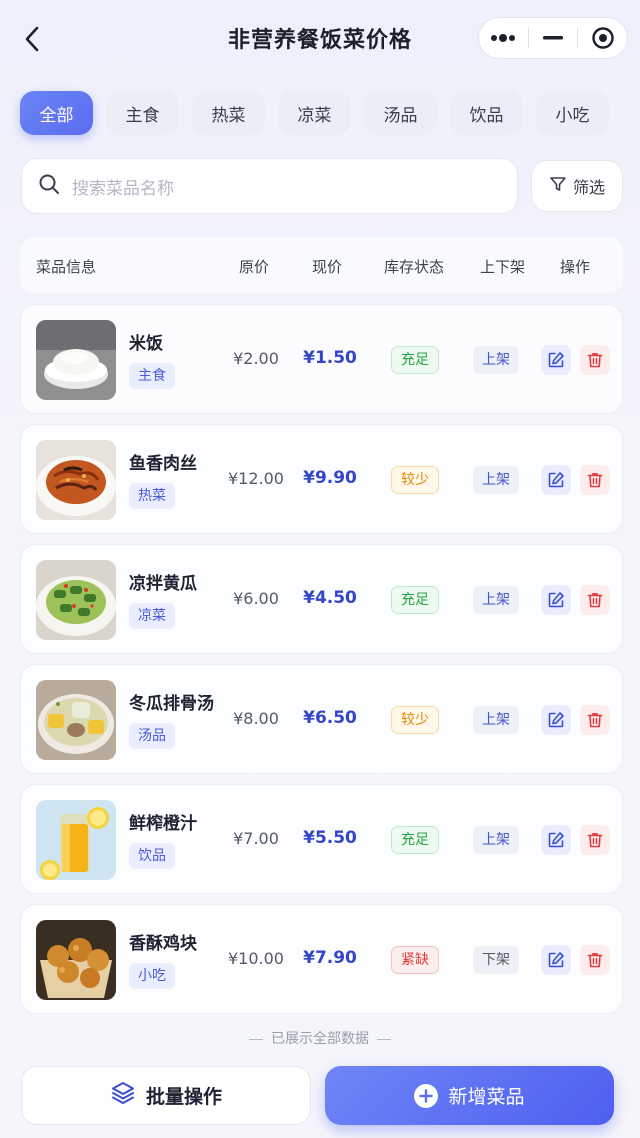 Image resolution: width=640 pixels, height=1138 pixels. What do you see at coordinates (256, 838) in the screenshot?
I see `original-price: ¥7.00` at bounding box center [256, 838].